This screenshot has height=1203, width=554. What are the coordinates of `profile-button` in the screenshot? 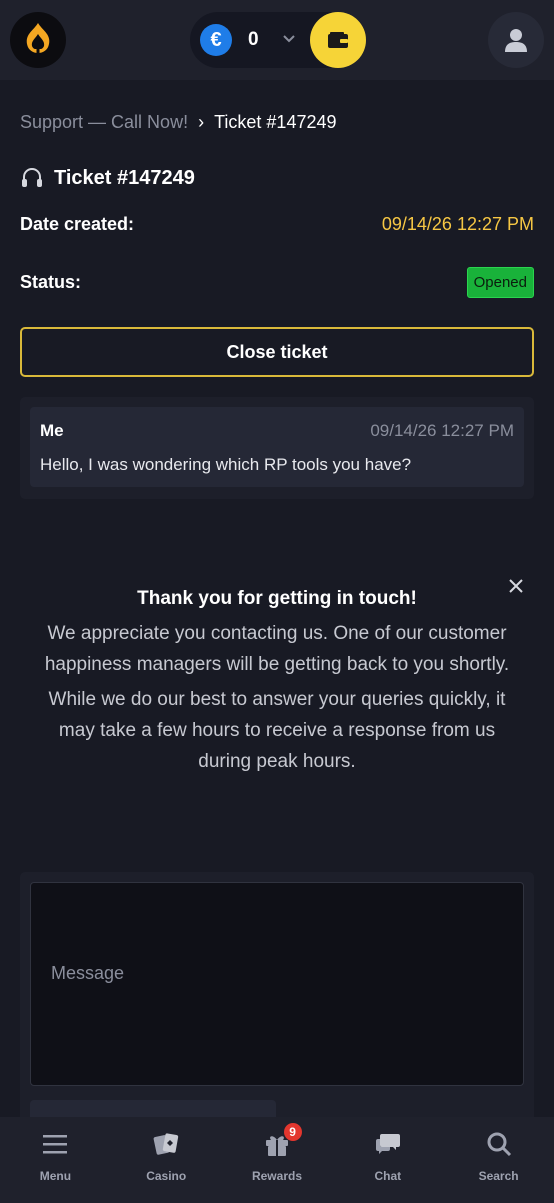 It's located at (516, 40).